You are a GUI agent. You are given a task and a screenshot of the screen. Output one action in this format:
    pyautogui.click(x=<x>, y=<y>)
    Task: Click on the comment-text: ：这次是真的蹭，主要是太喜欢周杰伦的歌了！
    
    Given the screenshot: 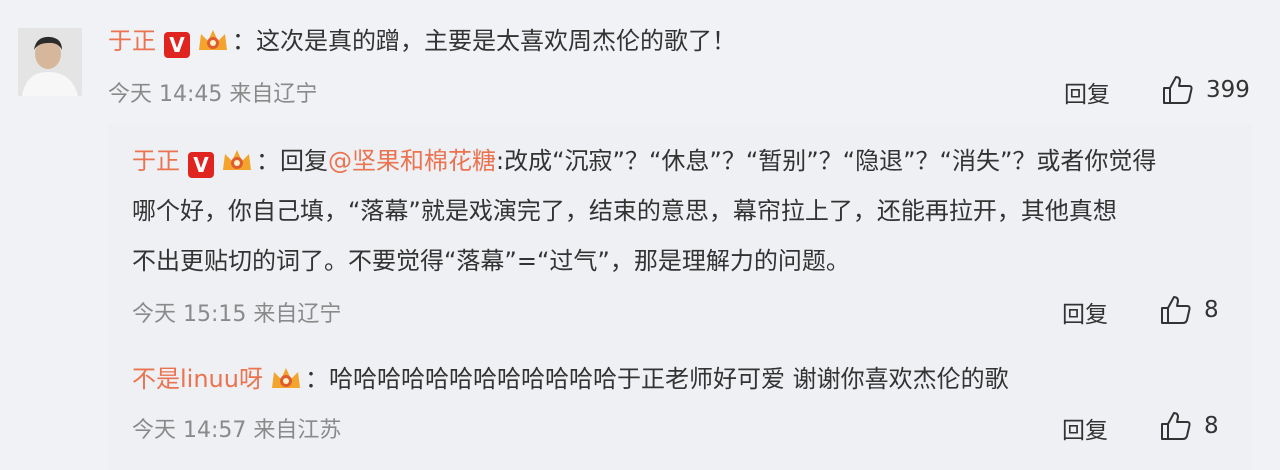 What is the action you would take?
    pyautogui.click(x=484, y=41)
    